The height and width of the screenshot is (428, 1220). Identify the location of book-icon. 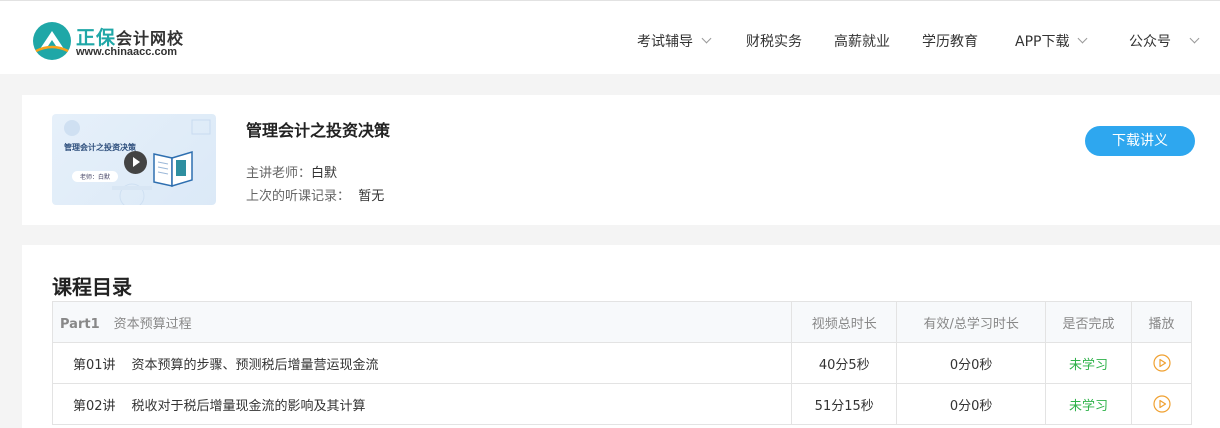
(173, 169).